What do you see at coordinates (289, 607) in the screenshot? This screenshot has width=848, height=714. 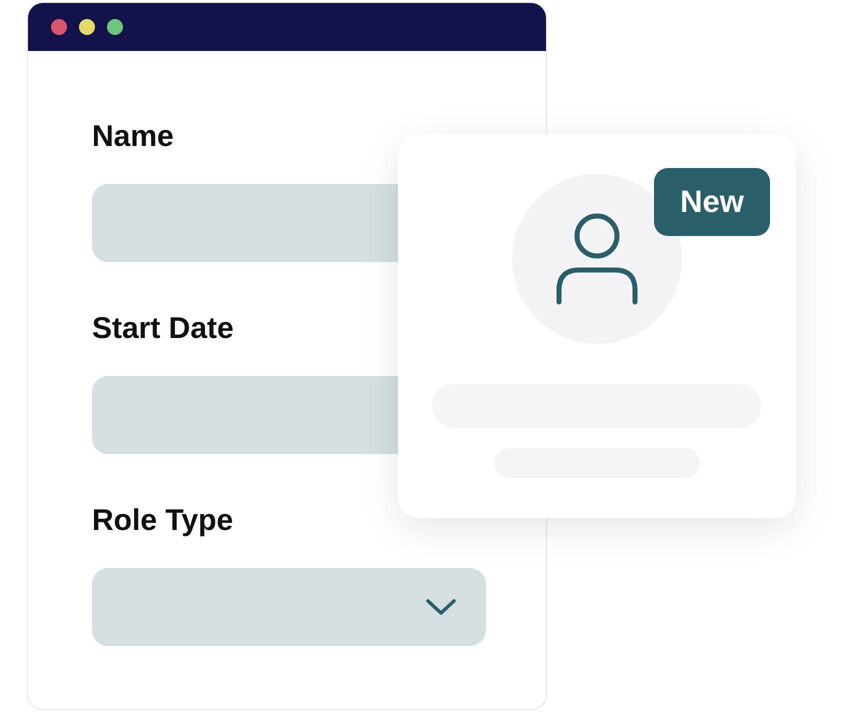 I see `dropdown-field` at bounding box center [289, 607].